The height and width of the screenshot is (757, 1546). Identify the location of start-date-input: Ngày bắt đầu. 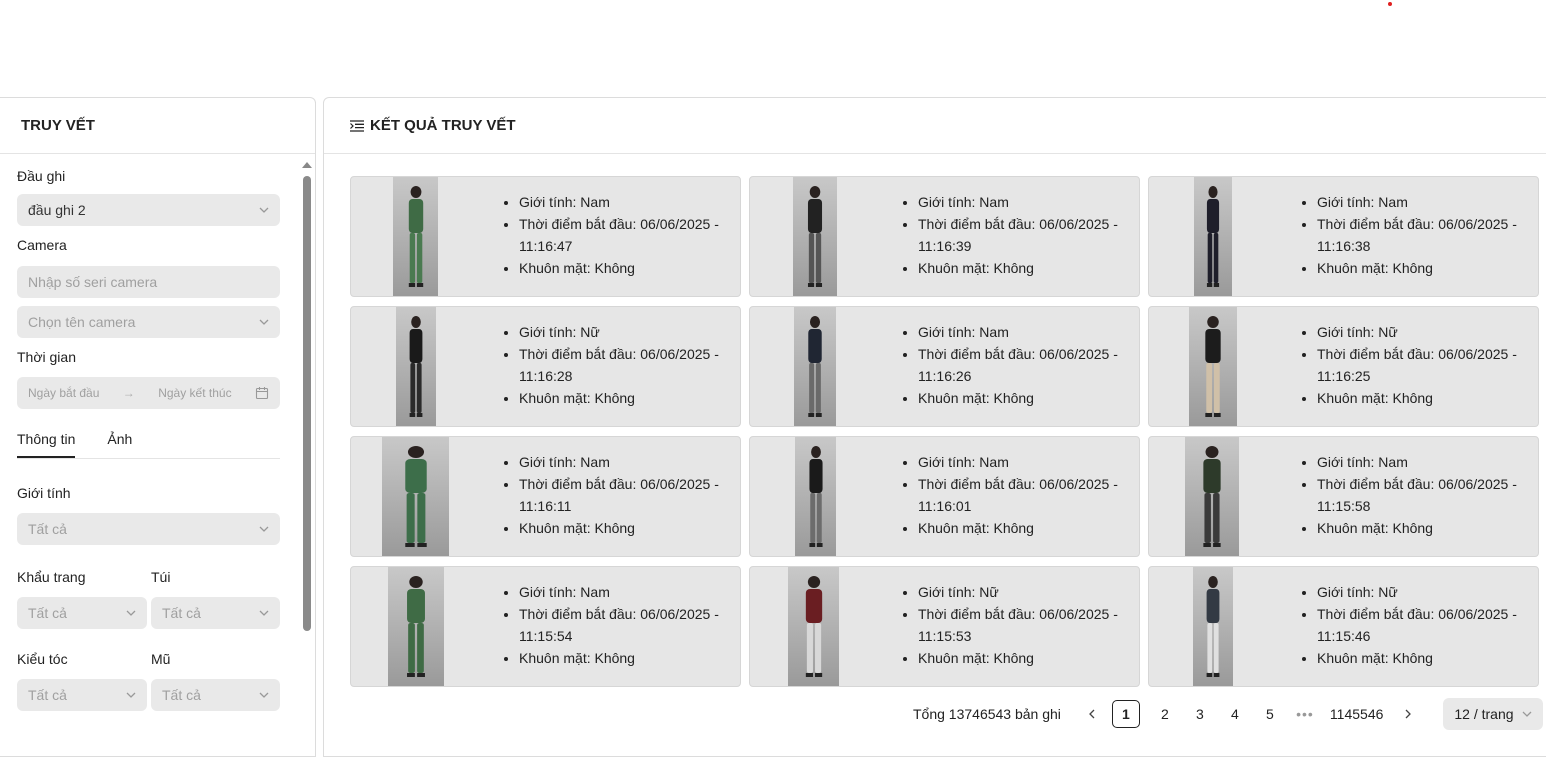
(63, 393).